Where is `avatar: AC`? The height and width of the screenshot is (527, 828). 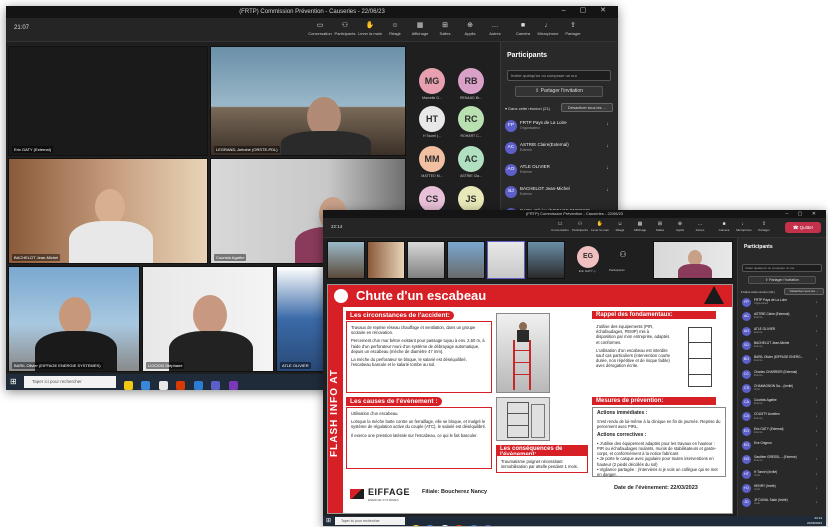
avatar: AC is located at coordinates (471, 159).